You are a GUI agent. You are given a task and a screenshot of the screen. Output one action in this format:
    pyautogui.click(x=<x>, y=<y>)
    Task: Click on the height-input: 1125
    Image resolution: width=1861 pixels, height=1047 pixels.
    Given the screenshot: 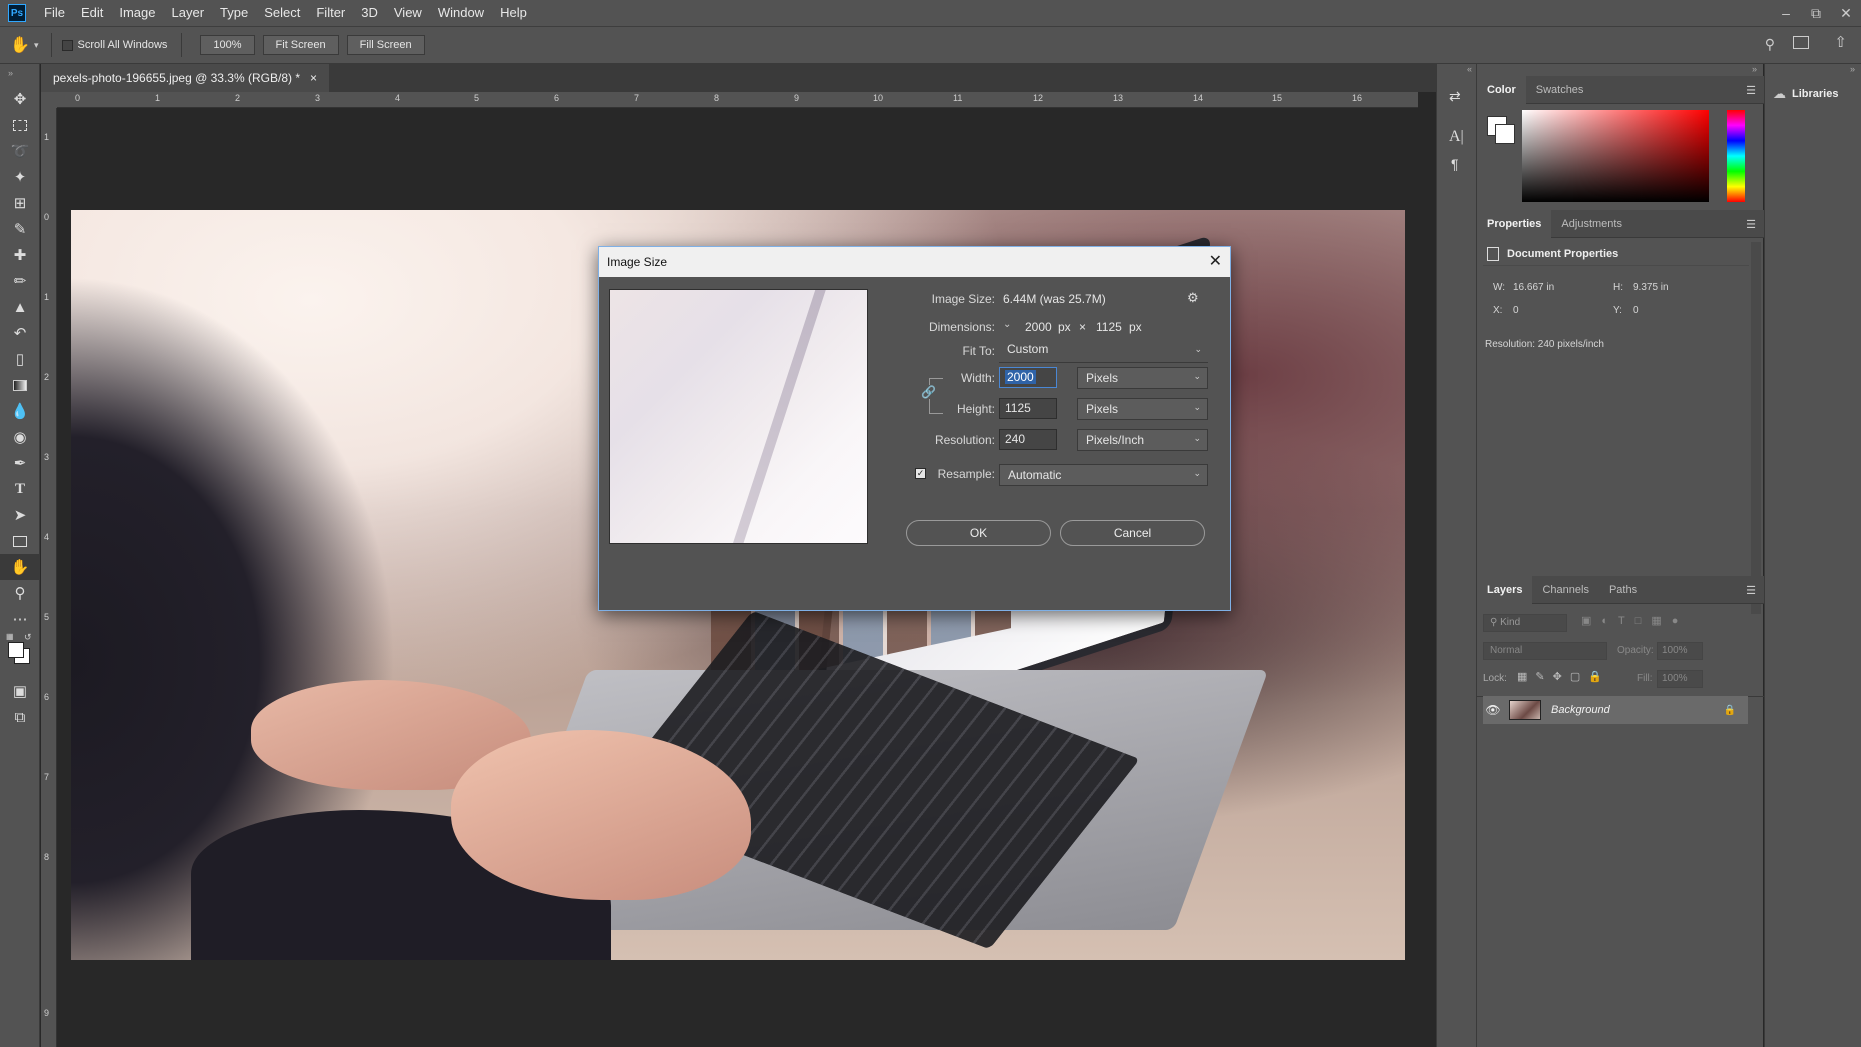 What is the action you would take?
    pyautogui.click(x=1028, y=408)
    